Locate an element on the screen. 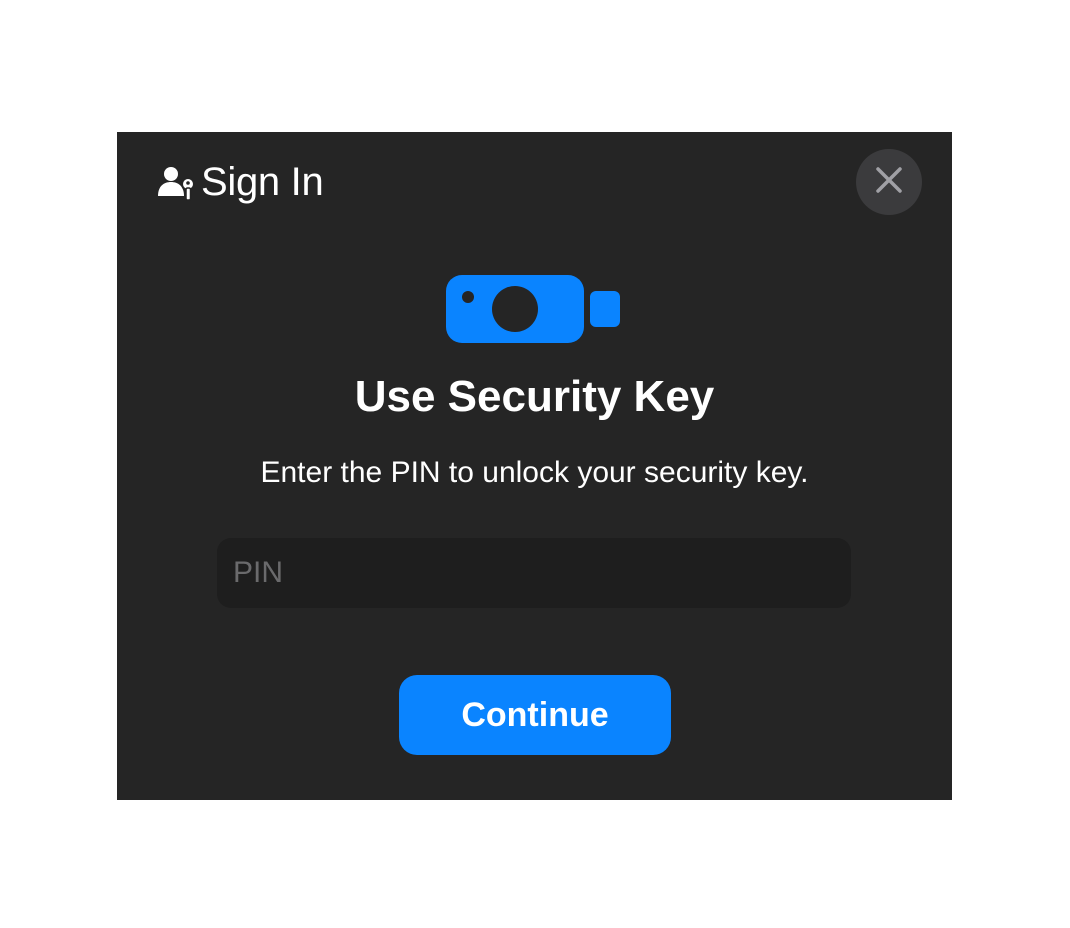  pin-input is located at coordinates (534, 573).